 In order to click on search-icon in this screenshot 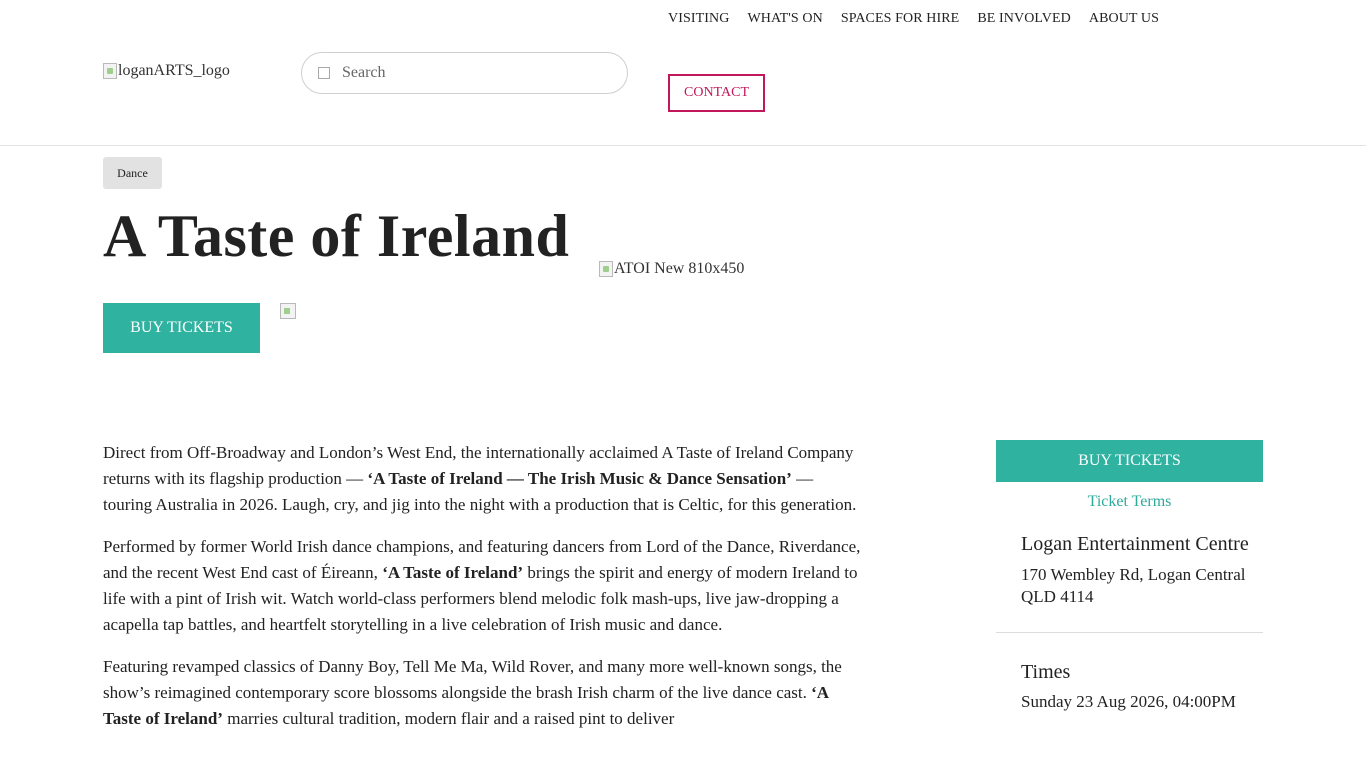, I will do `click(324, 73)`.